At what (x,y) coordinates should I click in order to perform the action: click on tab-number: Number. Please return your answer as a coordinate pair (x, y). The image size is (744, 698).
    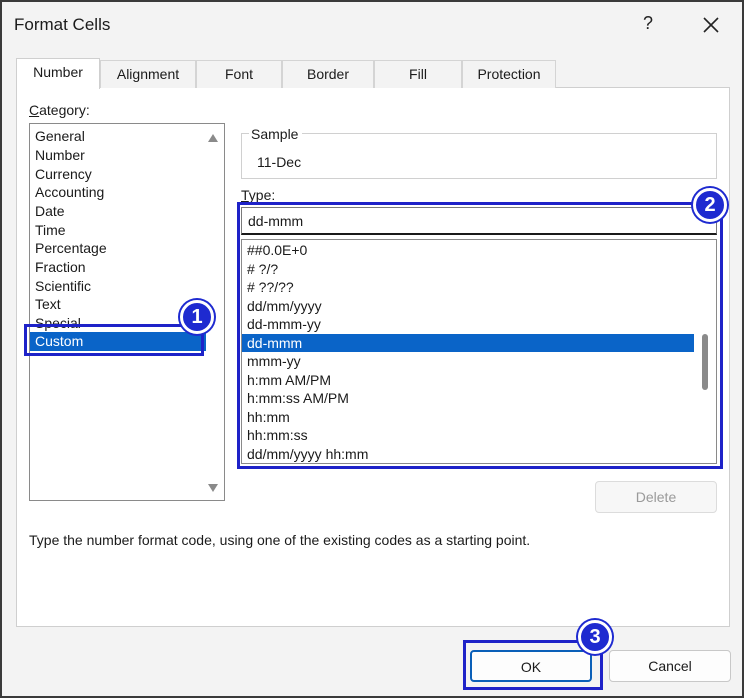
    Looking at the image, I should click on (58, 73).